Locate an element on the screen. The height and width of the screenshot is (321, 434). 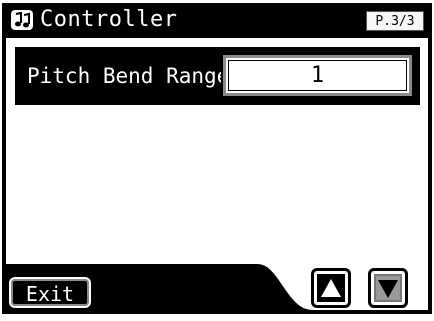
arrow-down-icon is located at coordinates (388, 288).